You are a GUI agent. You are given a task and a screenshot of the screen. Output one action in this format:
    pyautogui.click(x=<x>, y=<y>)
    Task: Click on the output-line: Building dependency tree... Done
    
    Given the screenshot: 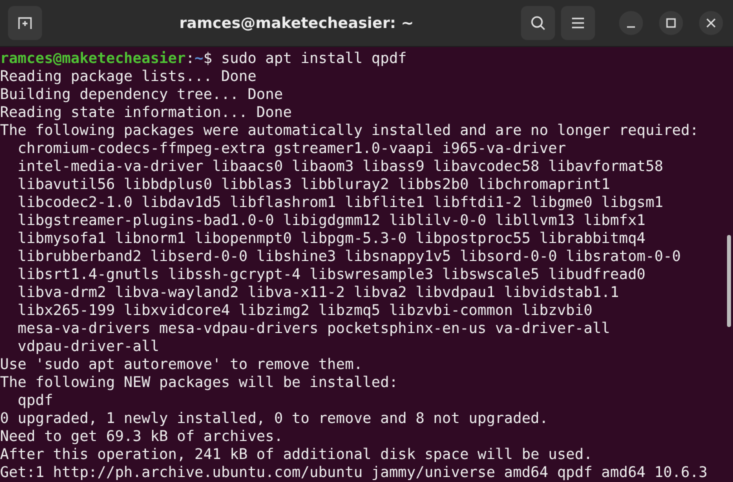 What is the action you would take?
    pyautogui.click(x=141, y=94)
    